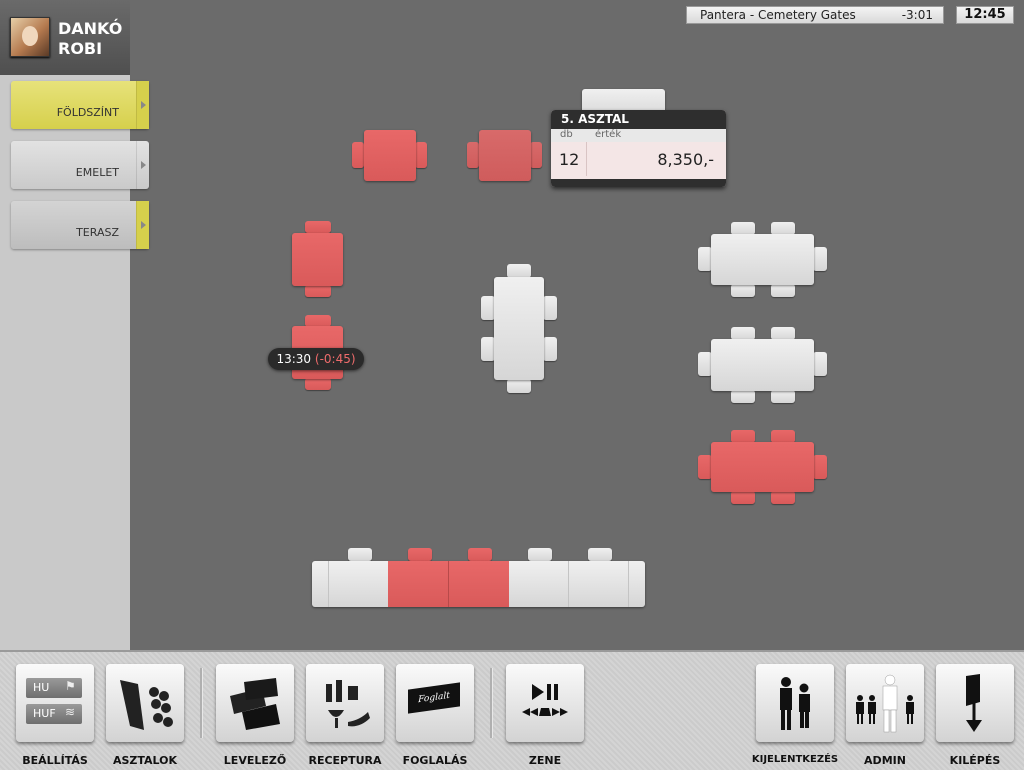 Image resolution: width=1024 pixels, height=770 pixels. I want to click on currency-code: HUF, so click(44, 713).